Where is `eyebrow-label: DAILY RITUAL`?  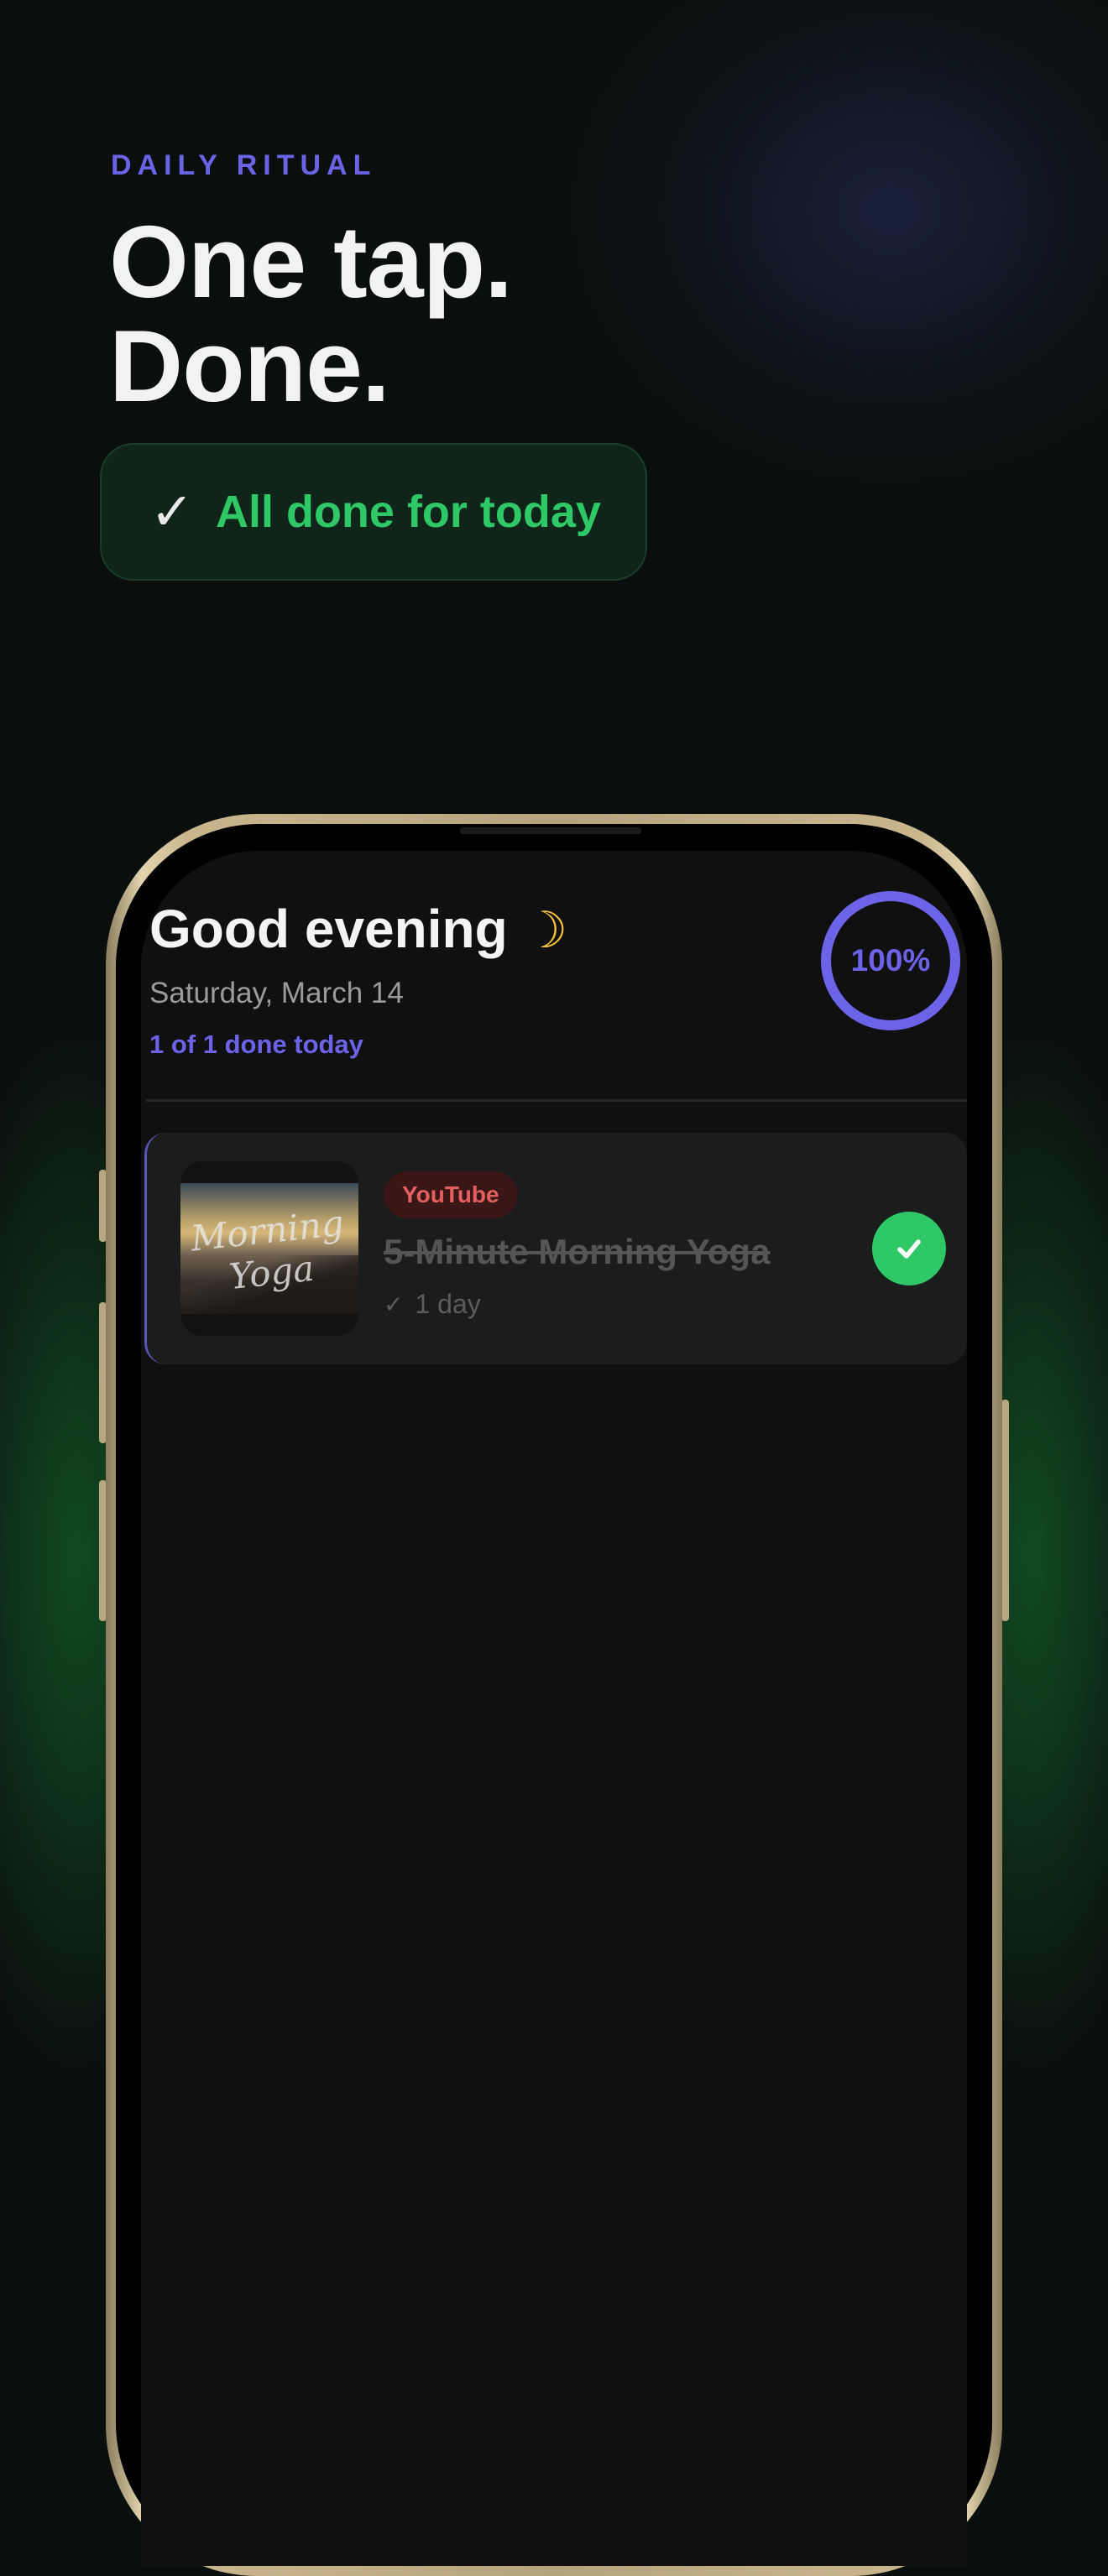 eyebrow-label: DAILY RITUAL is located at coordinates (244, 165).